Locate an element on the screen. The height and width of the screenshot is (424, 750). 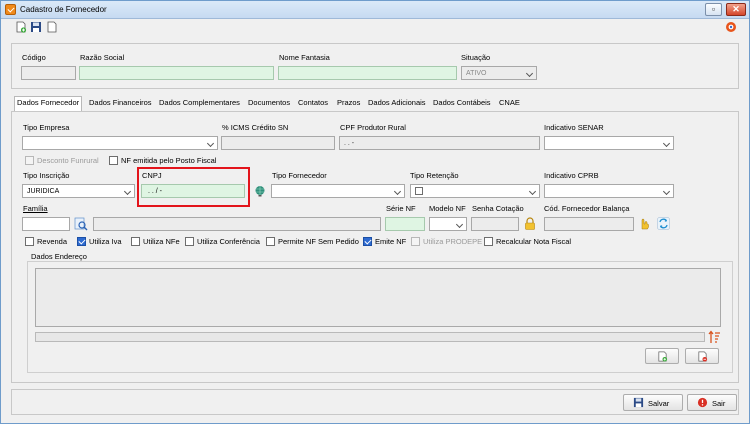
serie-nf-label: Série NF is located at coordinates (401, 208).